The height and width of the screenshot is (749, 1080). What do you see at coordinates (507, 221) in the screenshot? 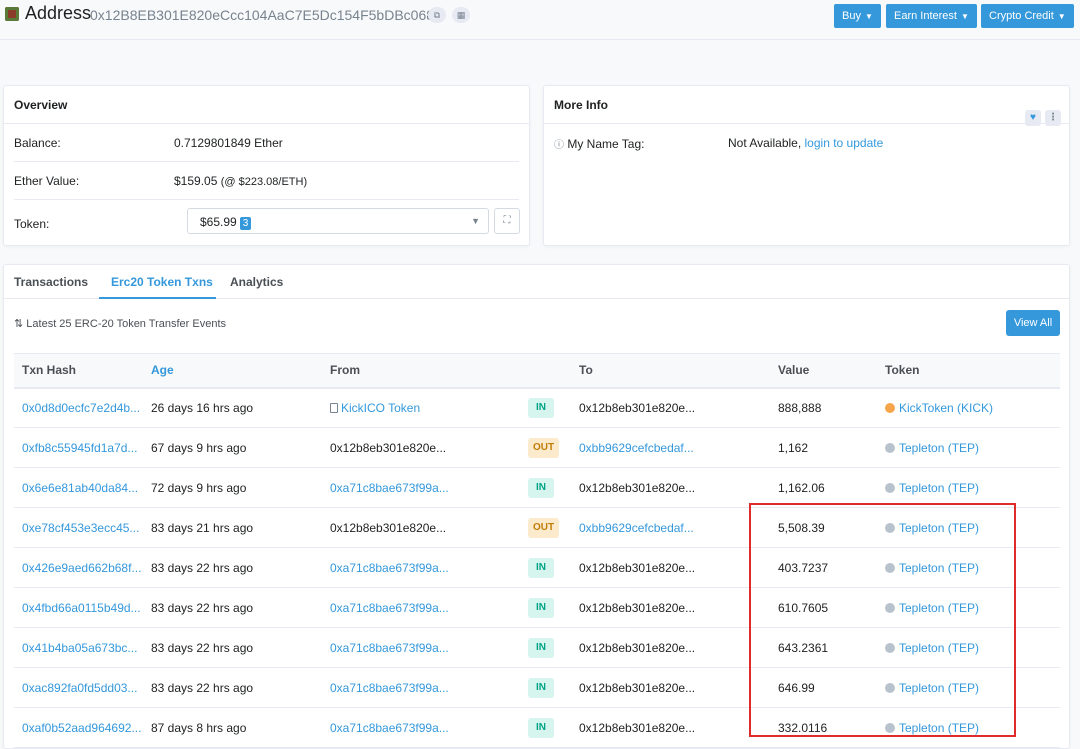
I see `expand-icon: ⛶` at bounding box center [507, 221].